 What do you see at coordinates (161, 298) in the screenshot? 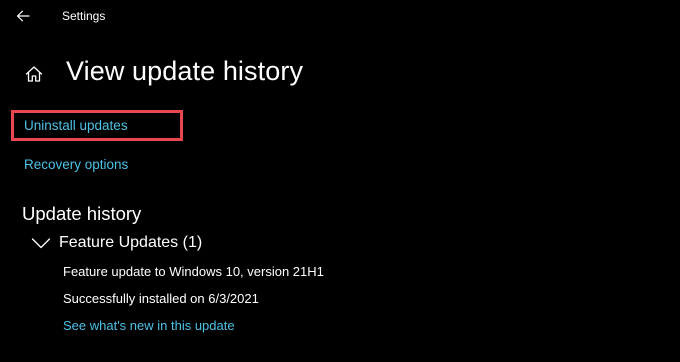
I see `update-entry-status: Successfully installed on 6/3/2021` at bounding box center [161, 298].